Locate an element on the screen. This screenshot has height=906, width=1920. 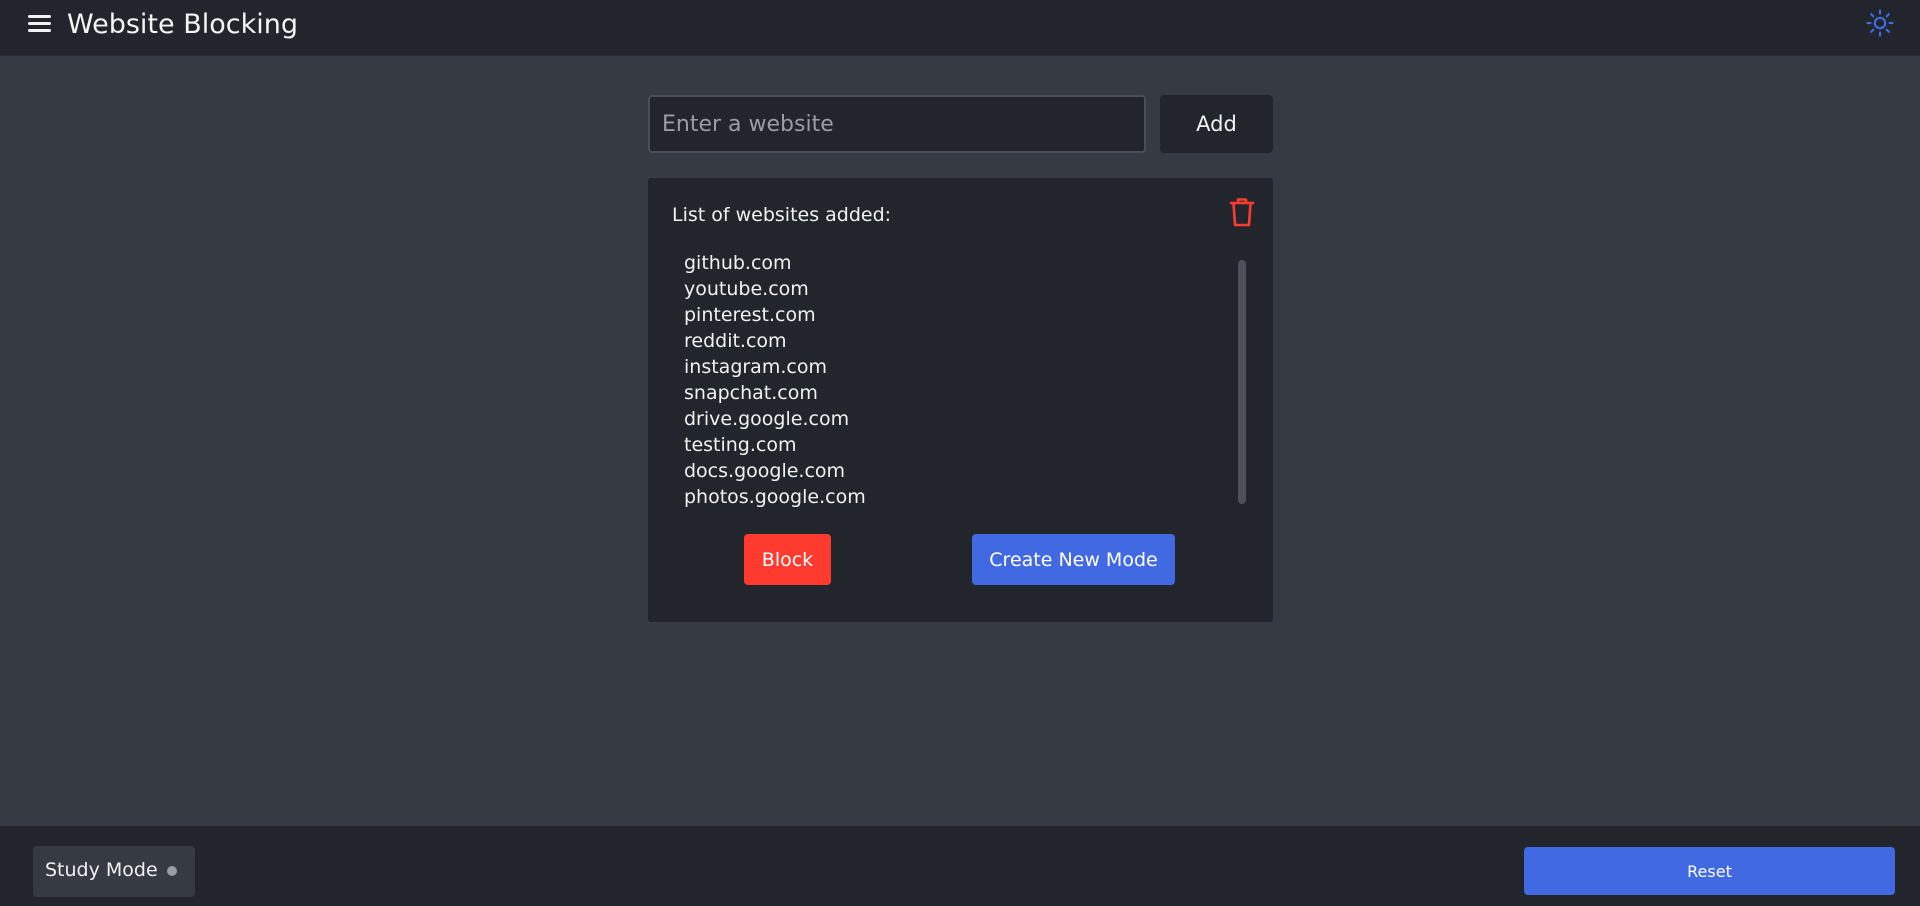
study-mode-chip: Study Mode is located at coordinates (114, 871).